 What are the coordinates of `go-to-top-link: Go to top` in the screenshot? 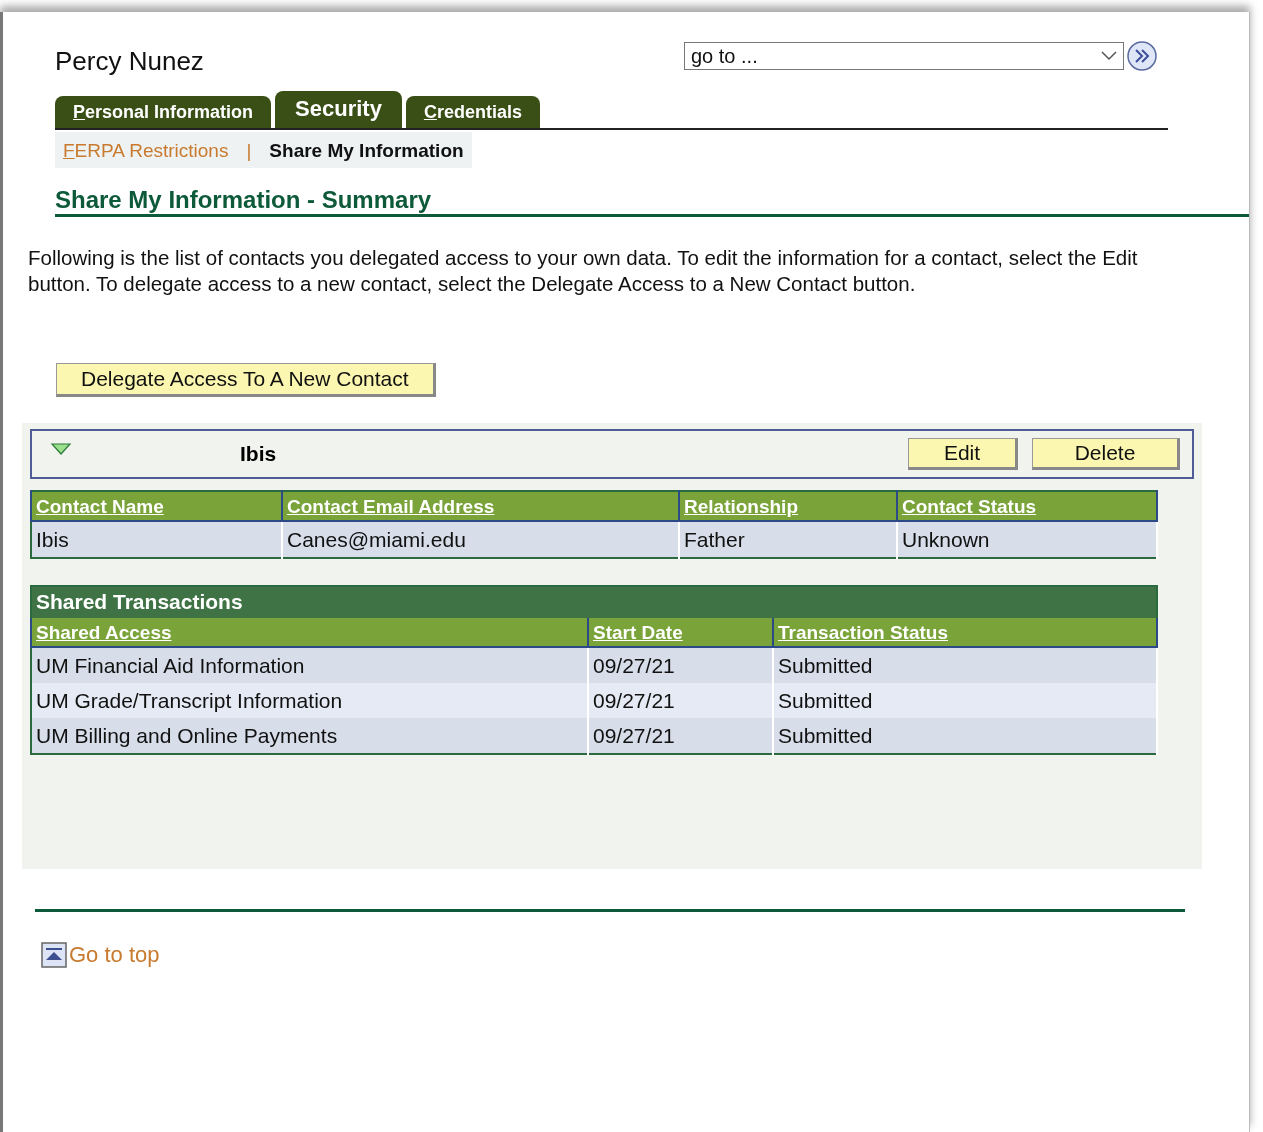 It's located at (114, 955).